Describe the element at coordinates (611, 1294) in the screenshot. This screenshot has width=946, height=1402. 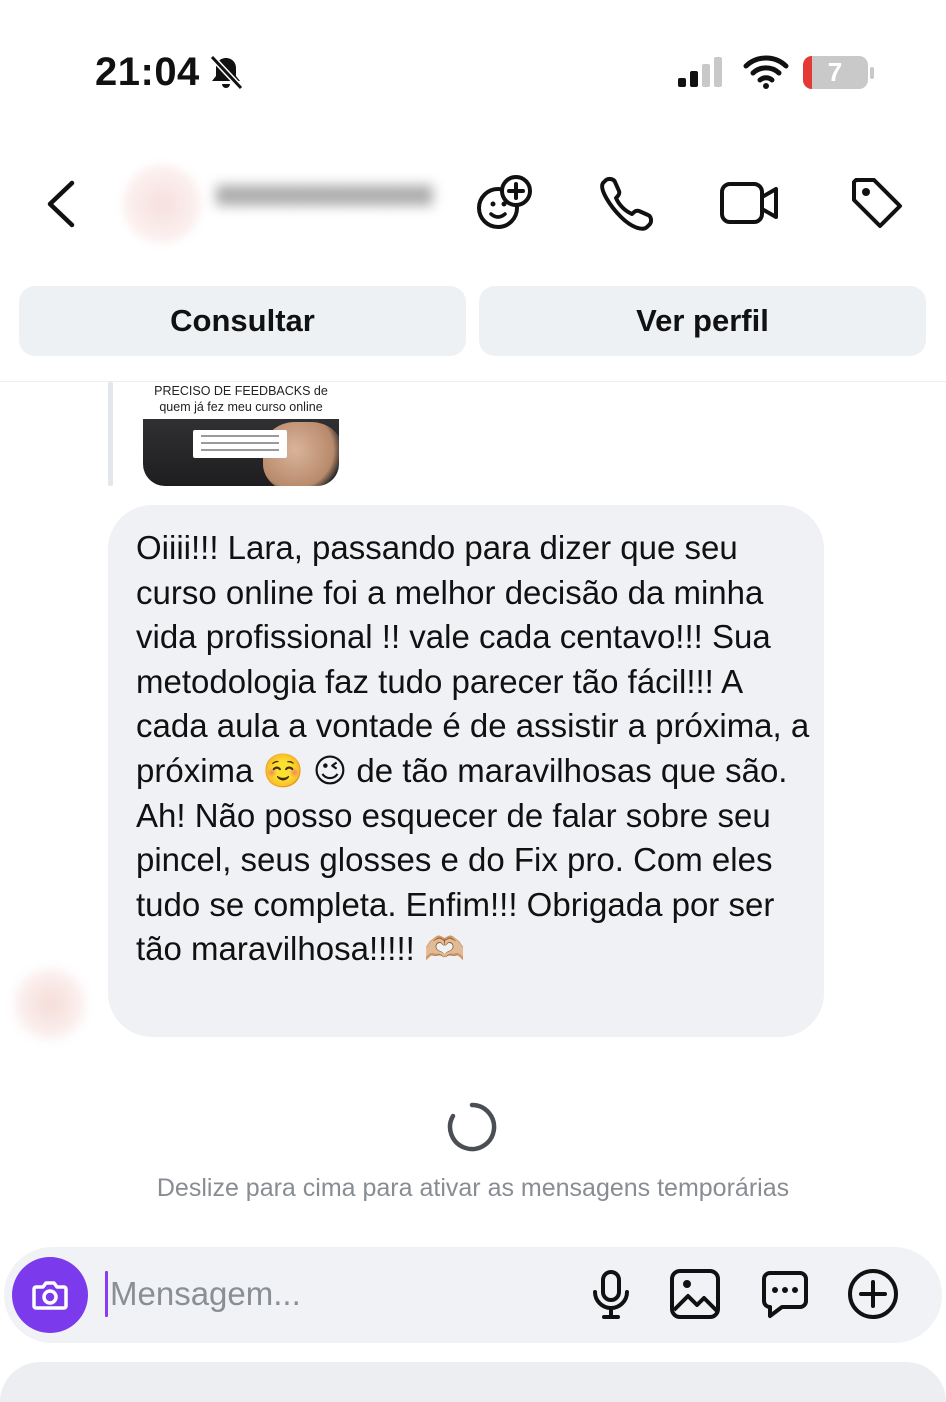
I see `microphone-icon` at that location.